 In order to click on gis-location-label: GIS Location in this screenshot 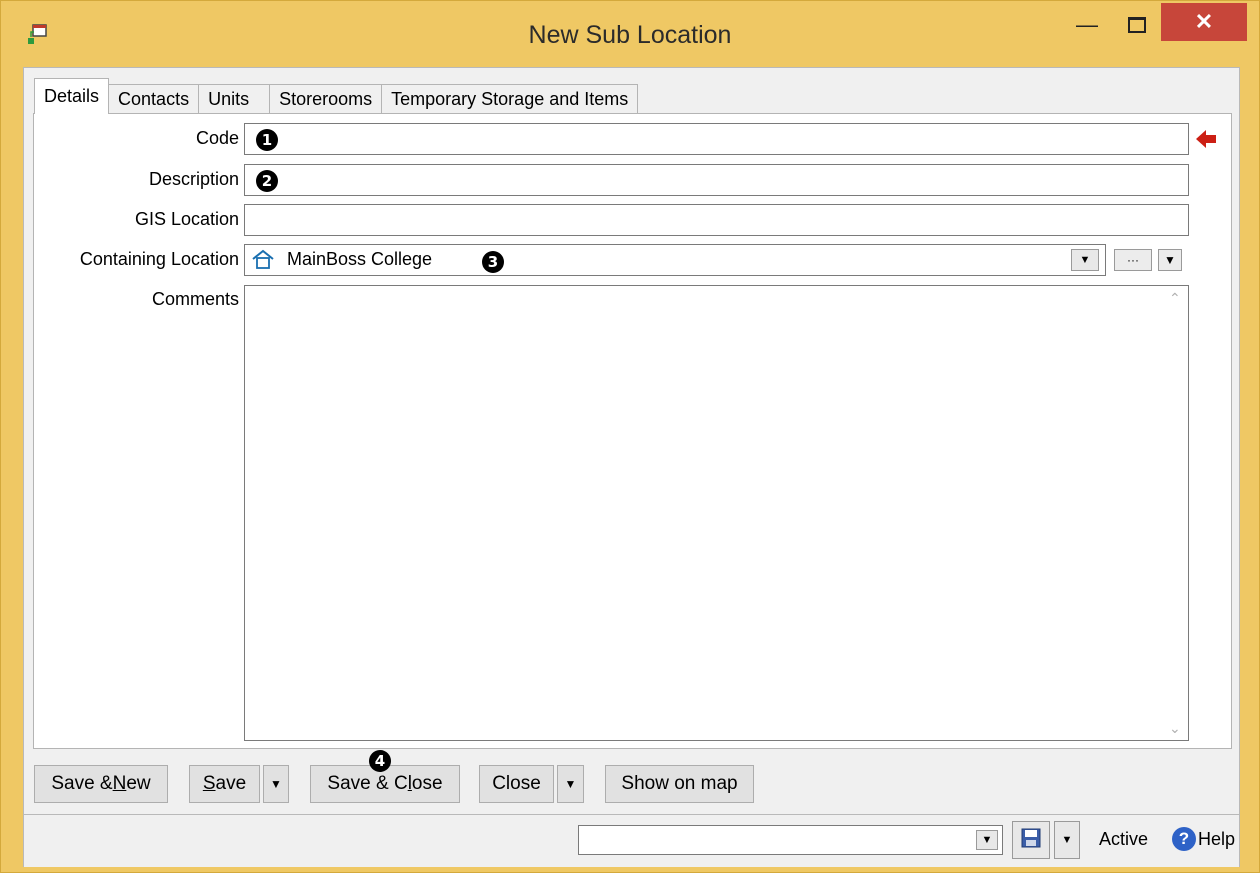, I will do `click(186, 219)`.